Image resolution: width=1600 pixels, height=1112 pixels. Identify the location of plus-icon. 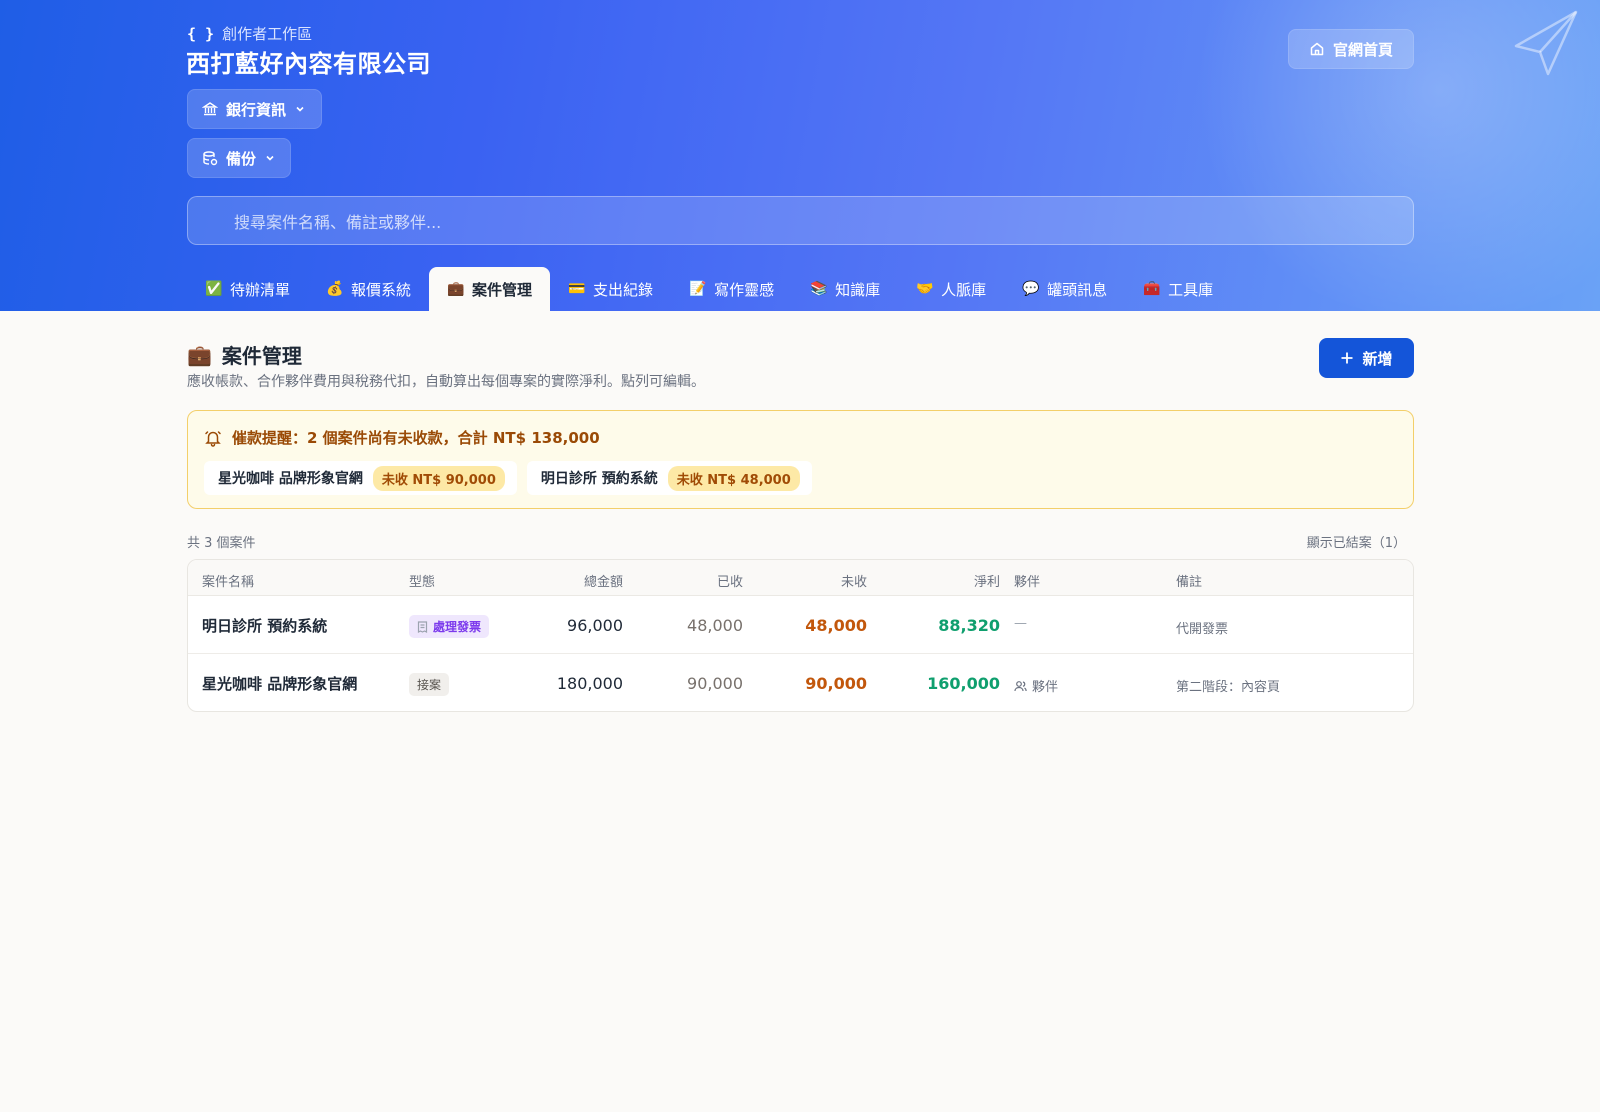
(1347, 358).